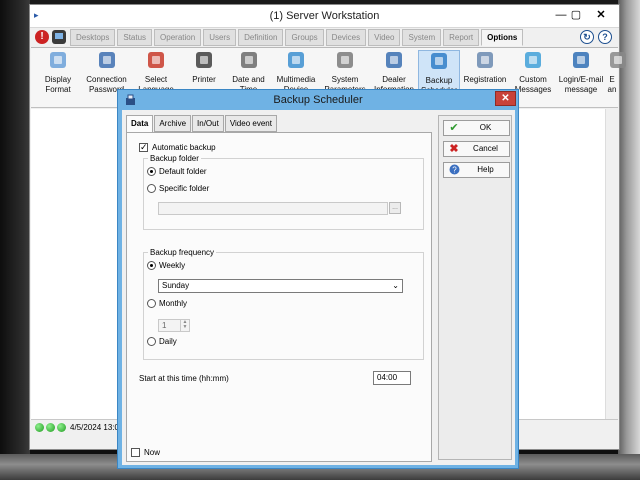 This screenshot has height=480, width=640. I want to click on ok-button: ✔ OK, so click(476, 128).